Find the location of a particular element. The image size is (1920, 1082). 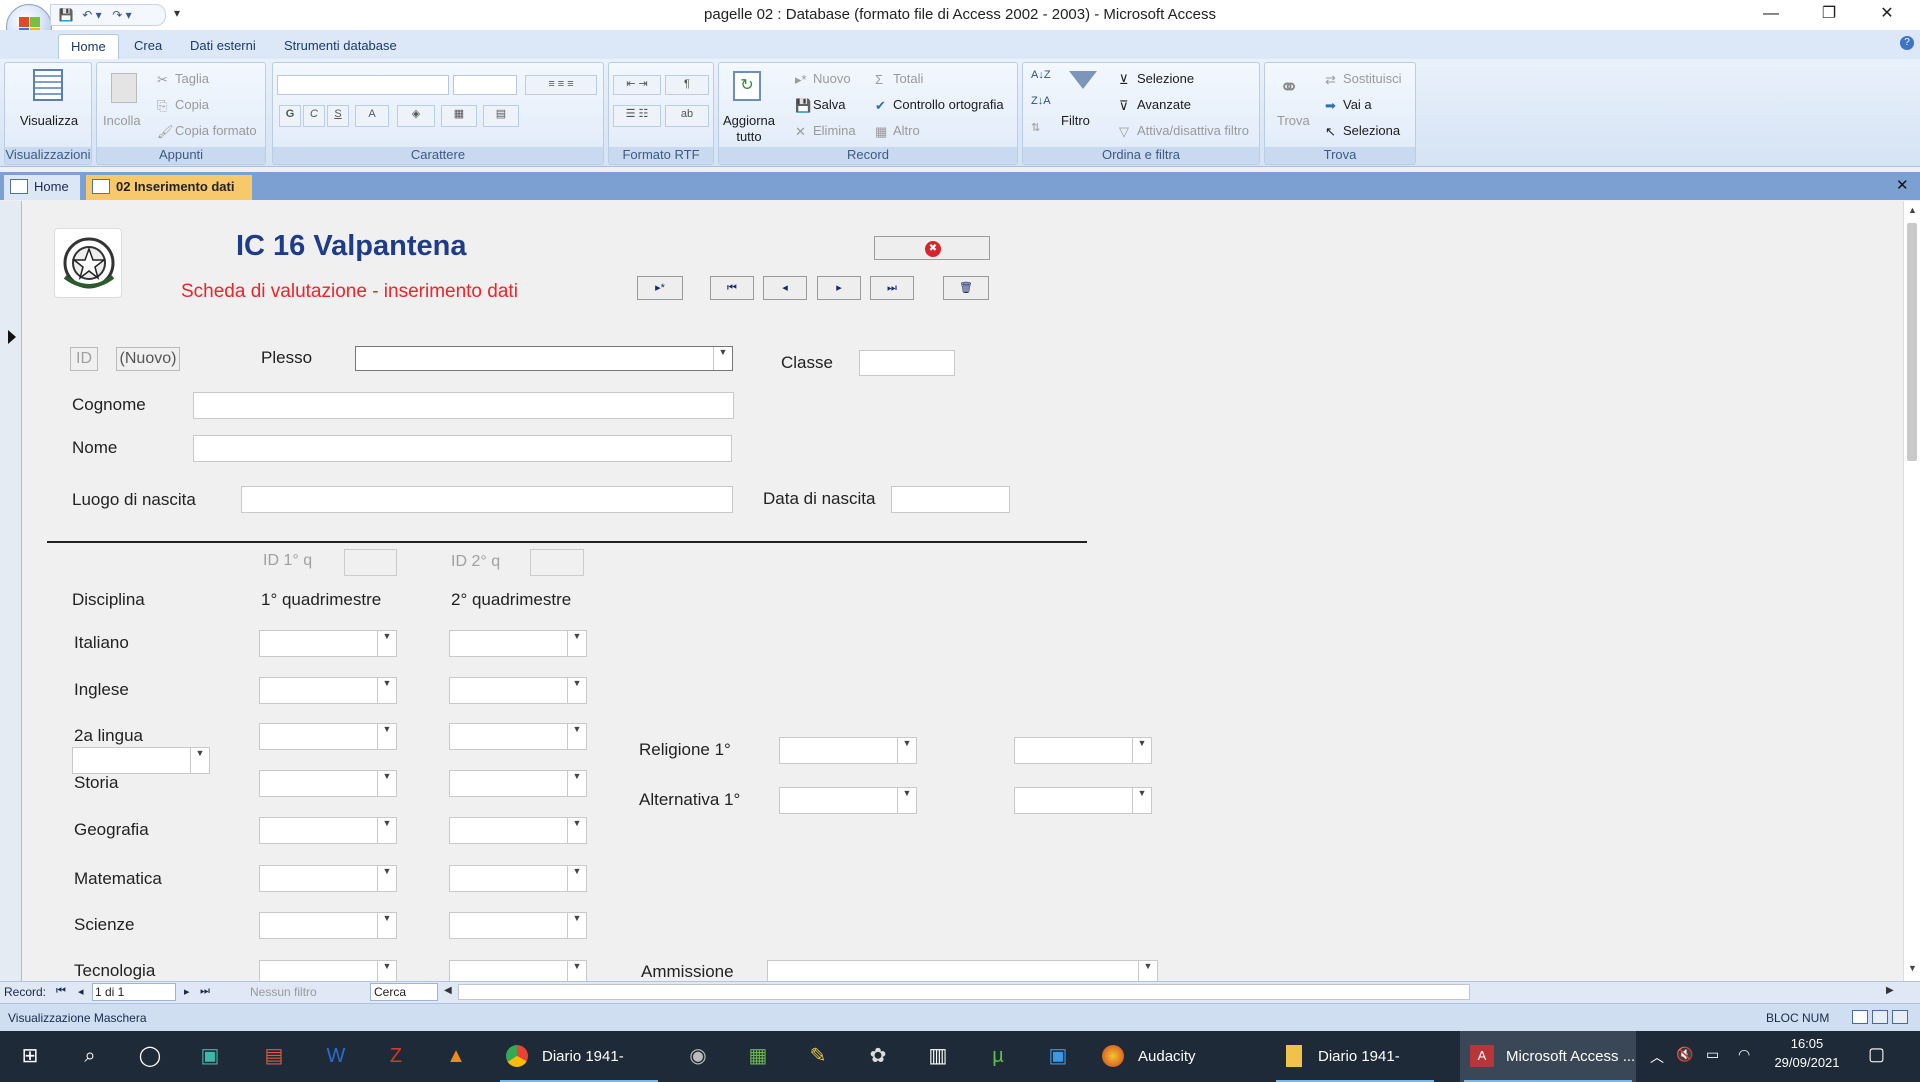

align-buttons: ≡ ≡ ≡ is located at coordinates (561, 85).